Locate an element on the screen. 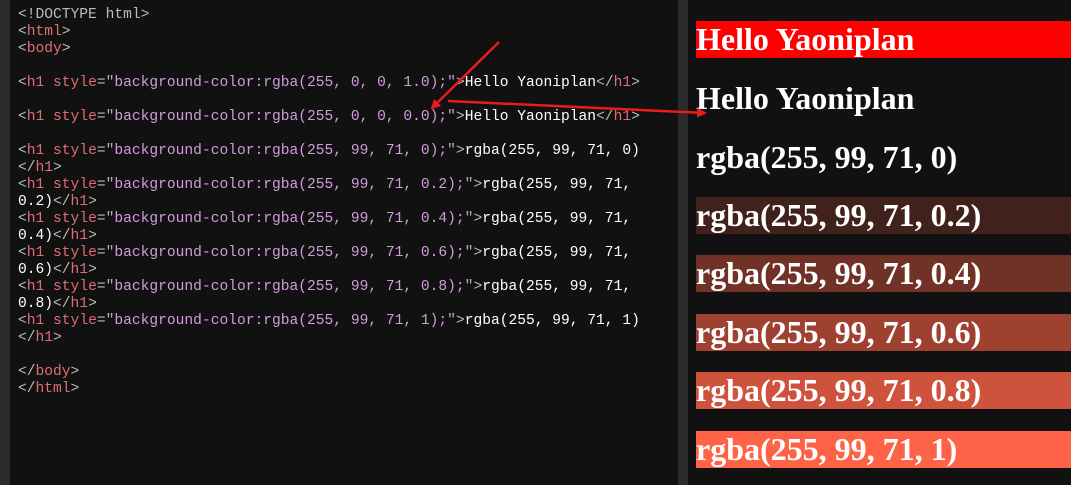  code-token-txt: 0.2) is located at coordinates (36, 202).